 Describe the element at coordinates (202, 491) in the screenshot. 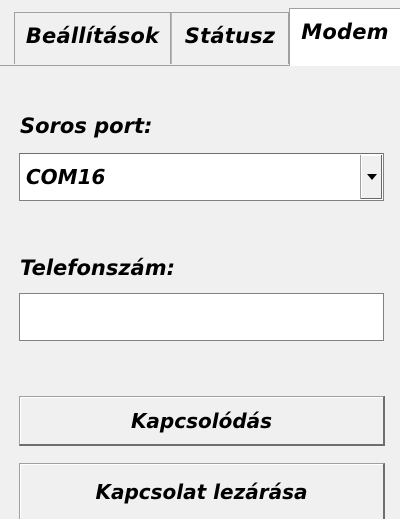

I see `disconnect-button: Kapcsolat lezárása` at that location.